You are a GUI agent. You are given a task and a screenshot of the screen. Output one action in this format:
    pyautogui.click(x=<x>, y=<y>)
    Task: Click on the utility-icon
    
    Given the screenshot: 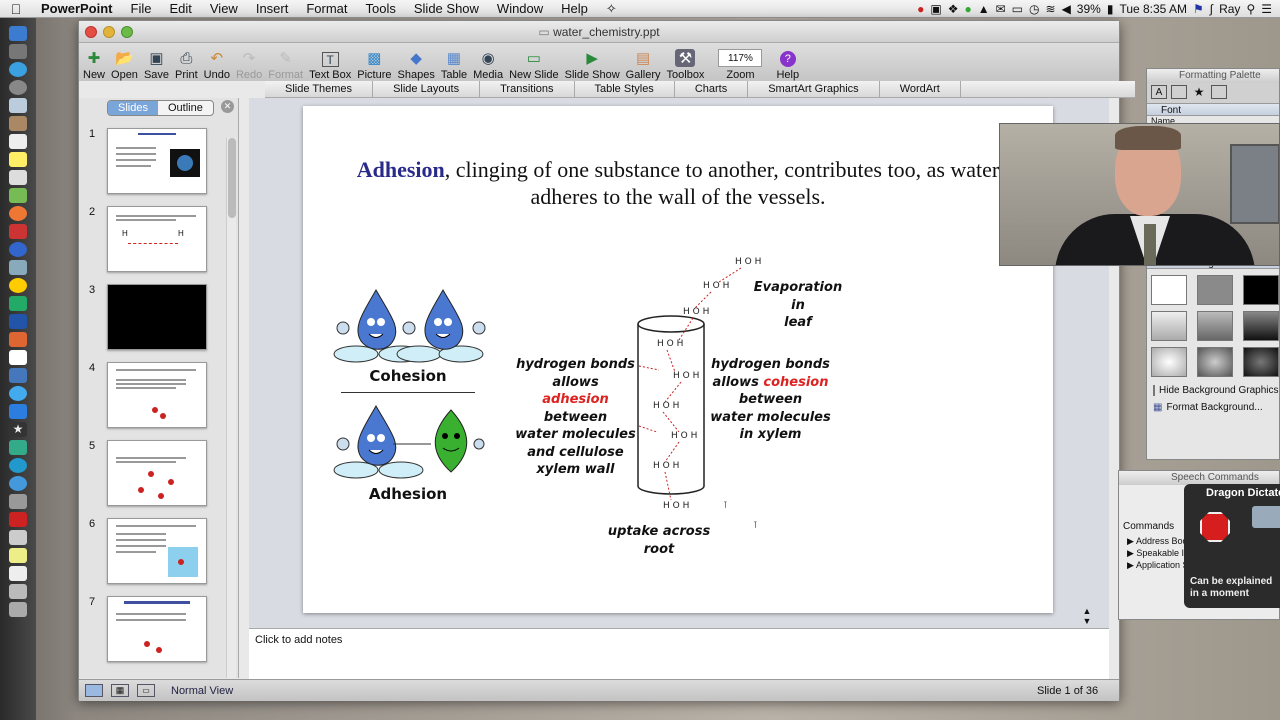 What is the action you would take?
    pyautogui.click(x=18, y=501)
    